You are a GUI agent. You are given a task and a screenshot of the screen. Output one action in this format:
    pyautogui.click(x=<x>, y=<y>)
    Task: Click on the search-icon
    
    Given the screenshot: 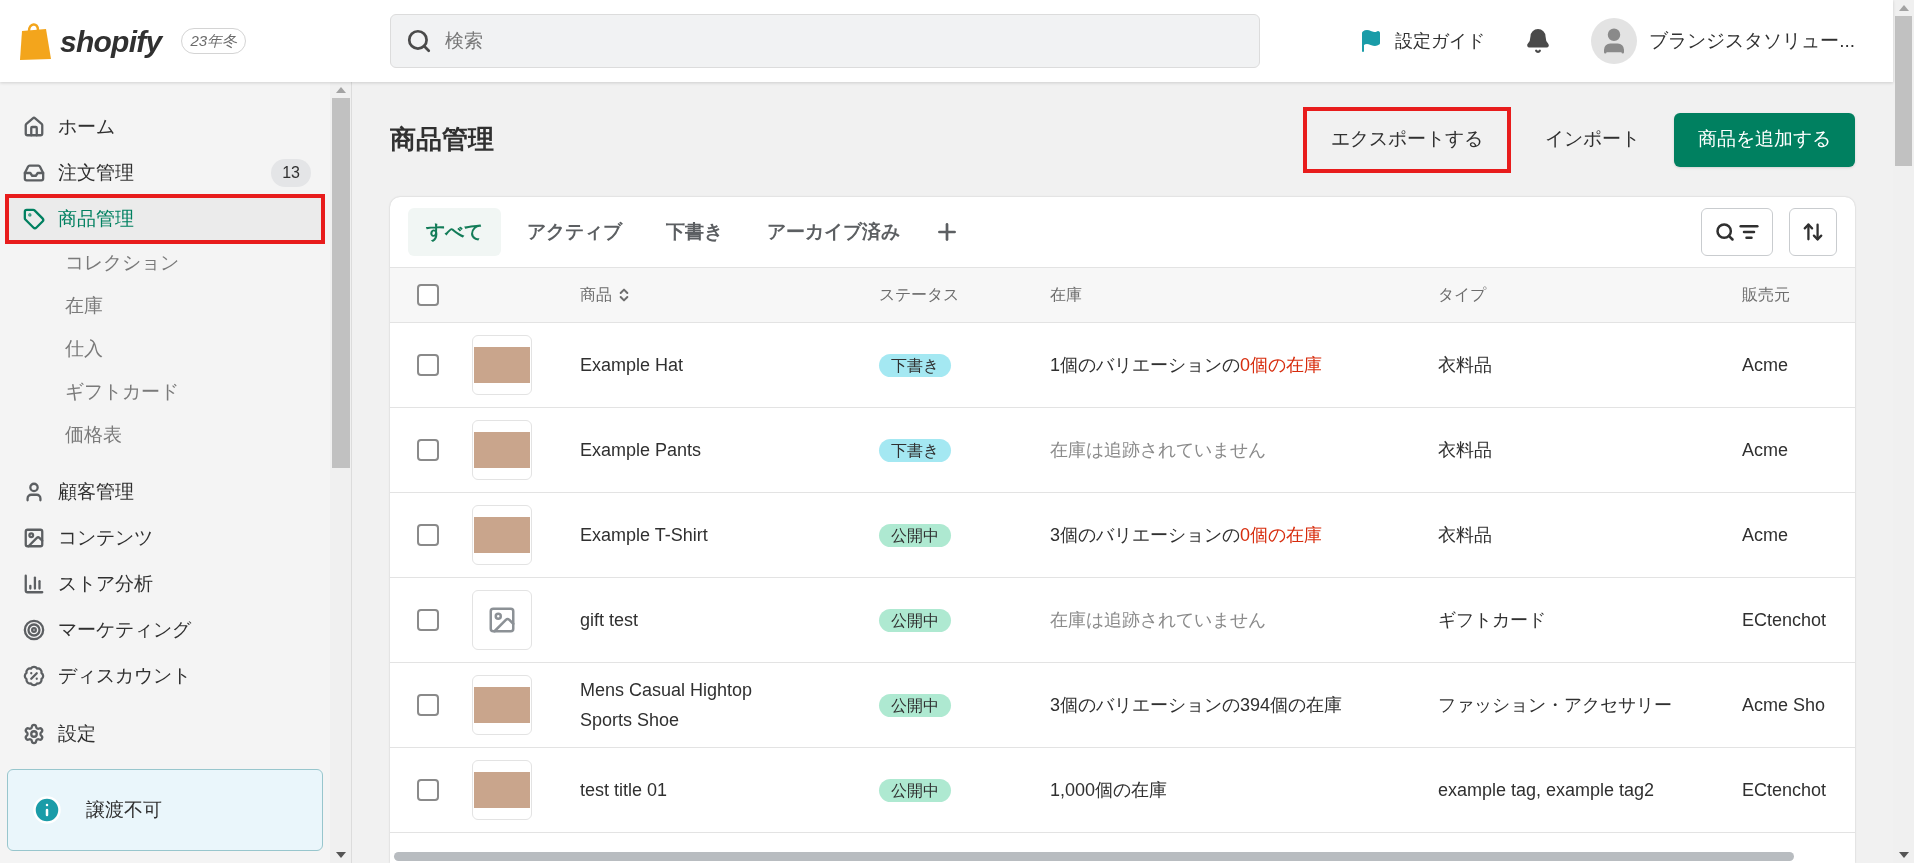 What is the action you would take?
    pyautogui.click(x=419, y=41)
    